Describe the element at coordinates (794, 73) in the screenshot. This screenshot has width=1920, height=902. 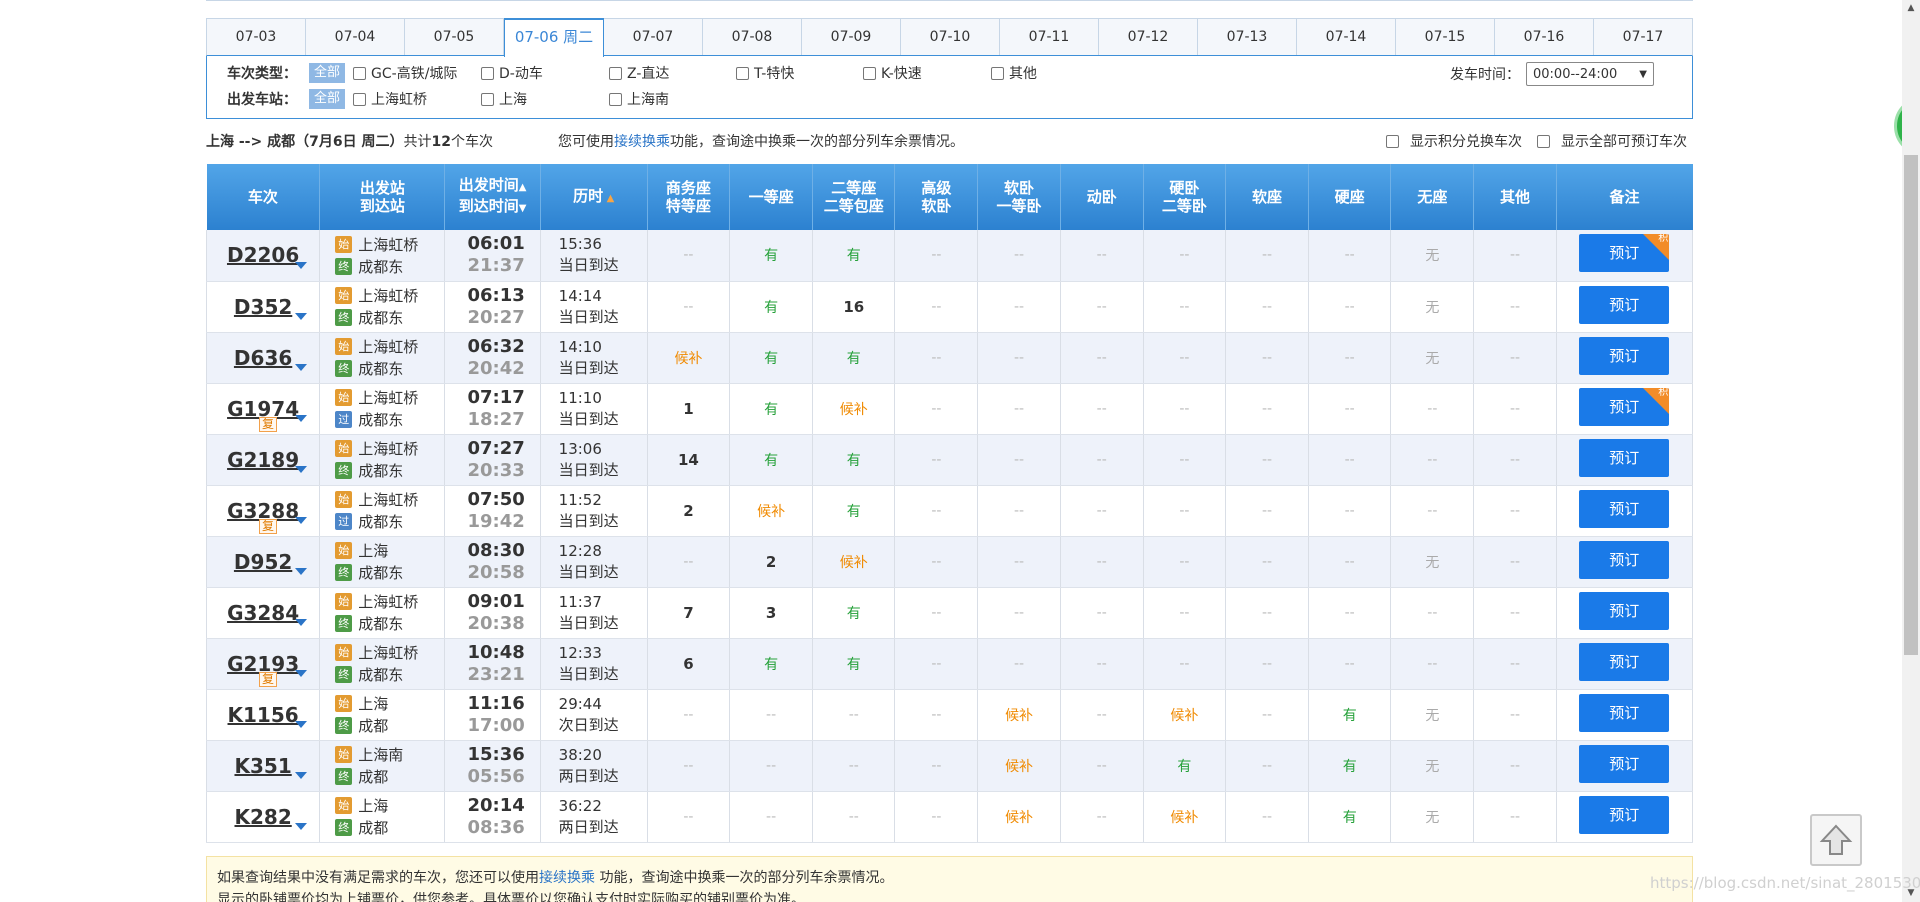
I see `train-type-option: T-特快` at that location.